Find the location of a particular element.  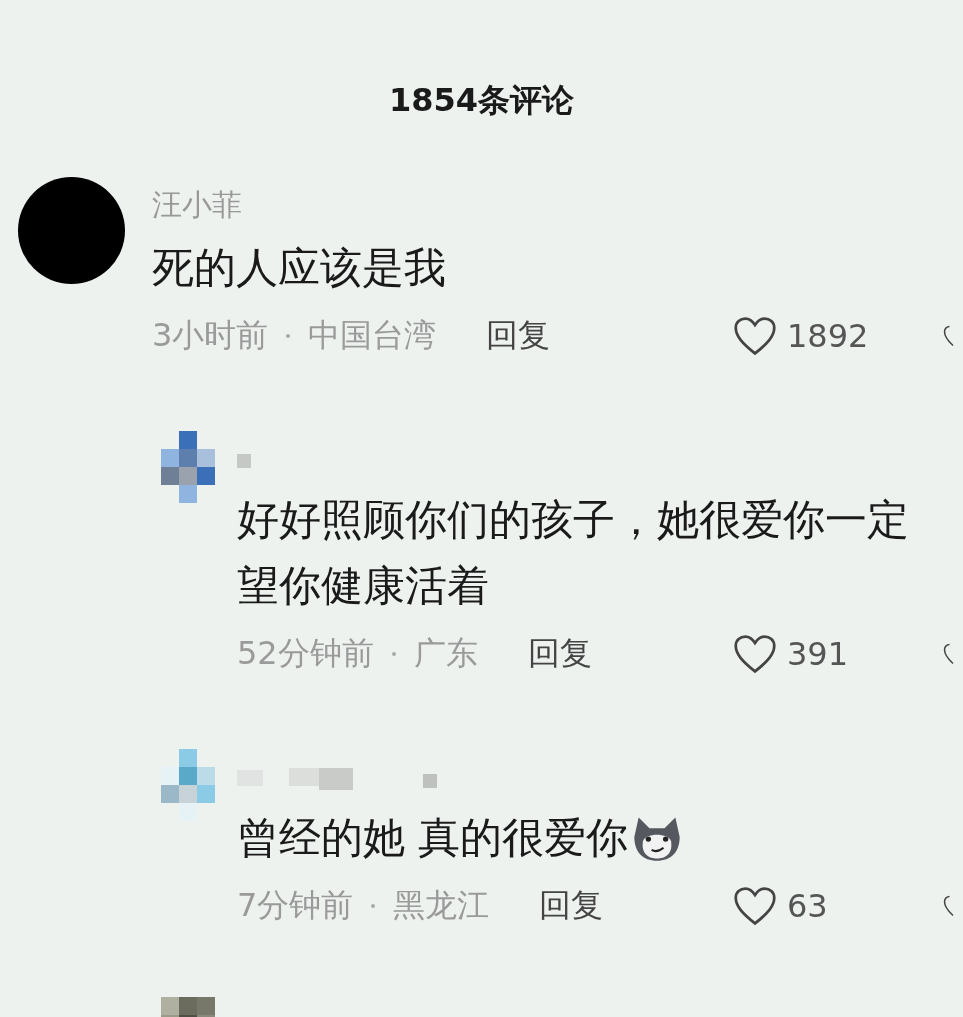

blurred-name is located at coordinates (244, 461).